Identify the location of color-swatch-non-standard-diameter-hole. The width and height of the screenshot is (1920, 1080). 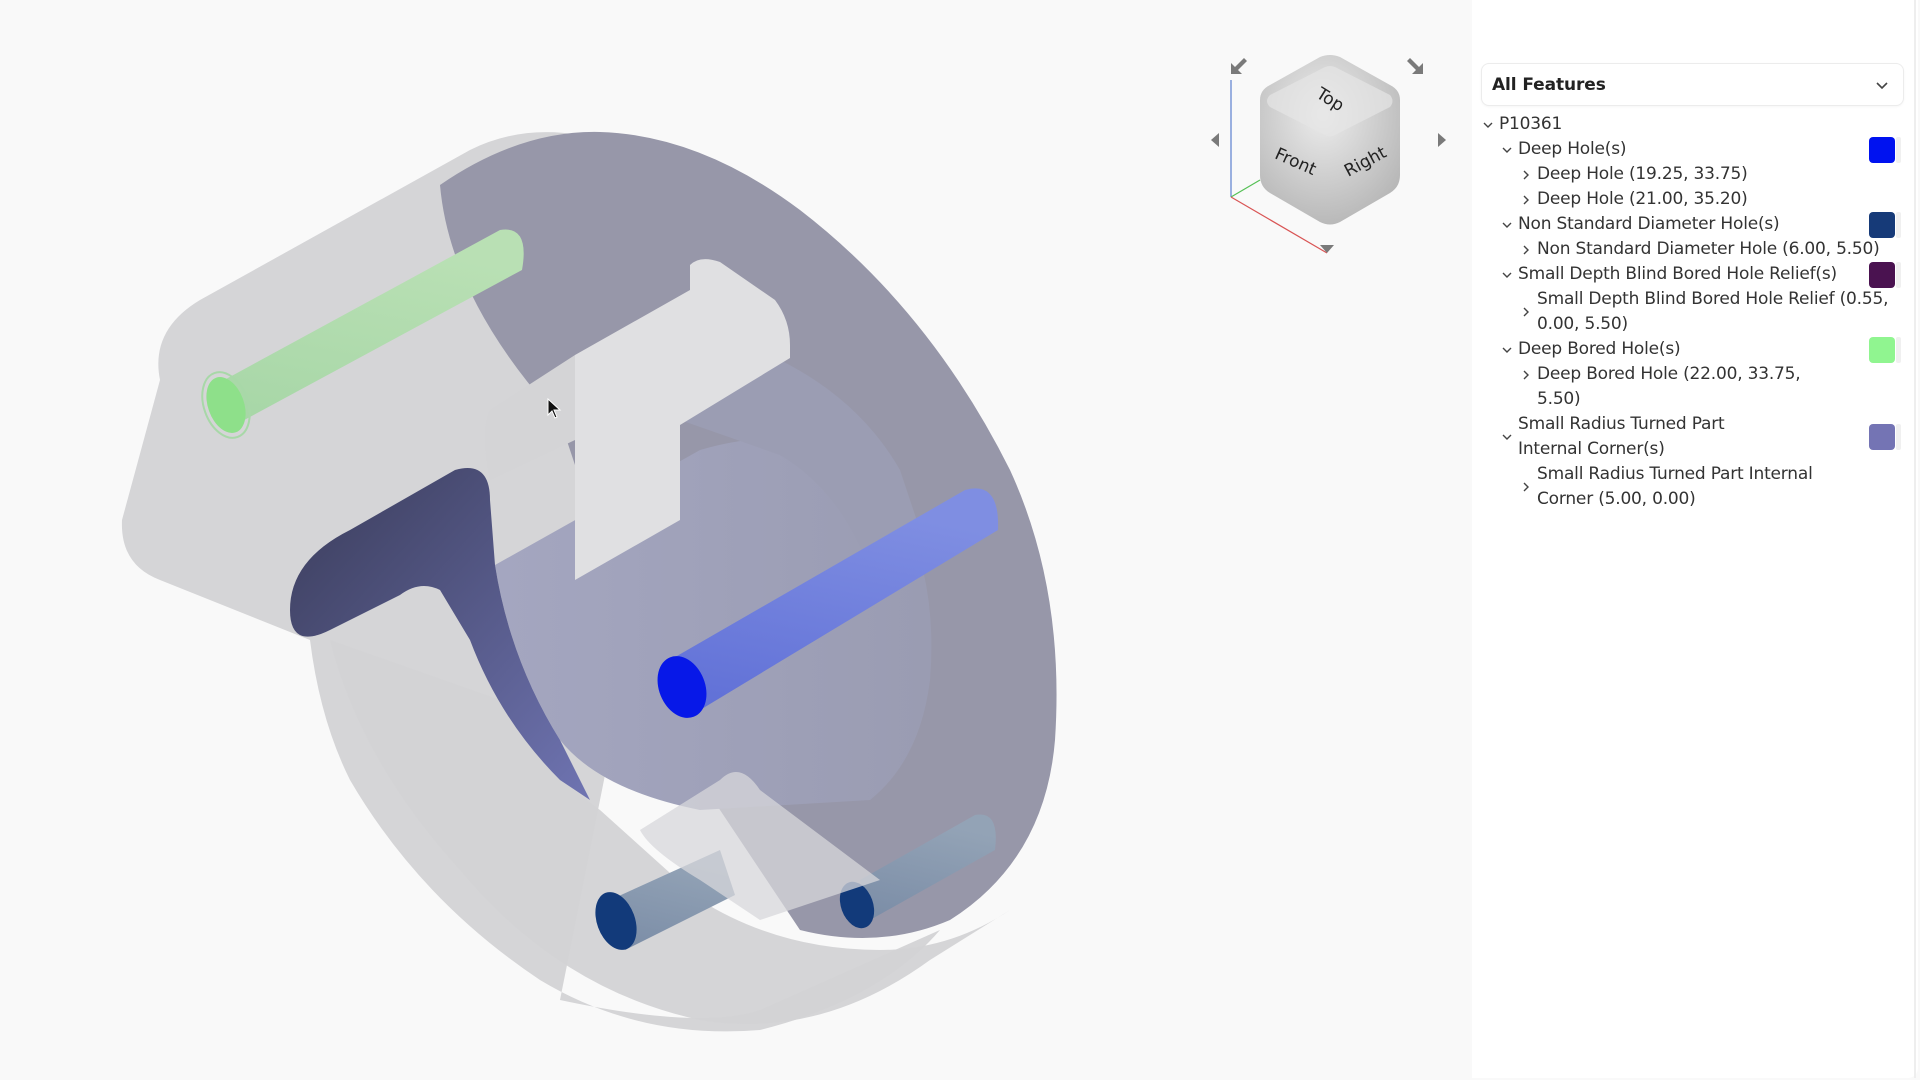
(1882, 225).